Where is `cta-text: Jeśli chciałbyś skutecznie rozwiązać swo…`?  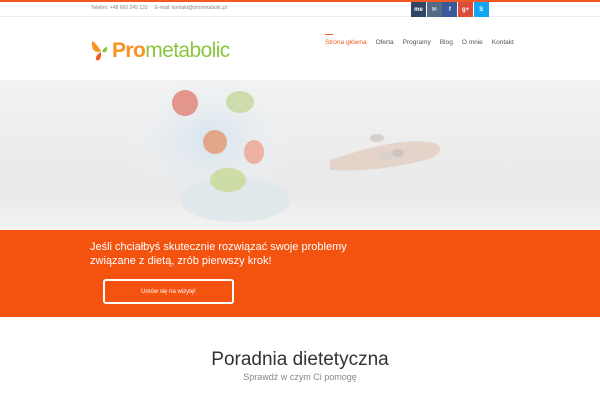
cta-text: Jeśli chciałbyś skutecznie rozwiązać swo… is located at coordinates (218, 254).